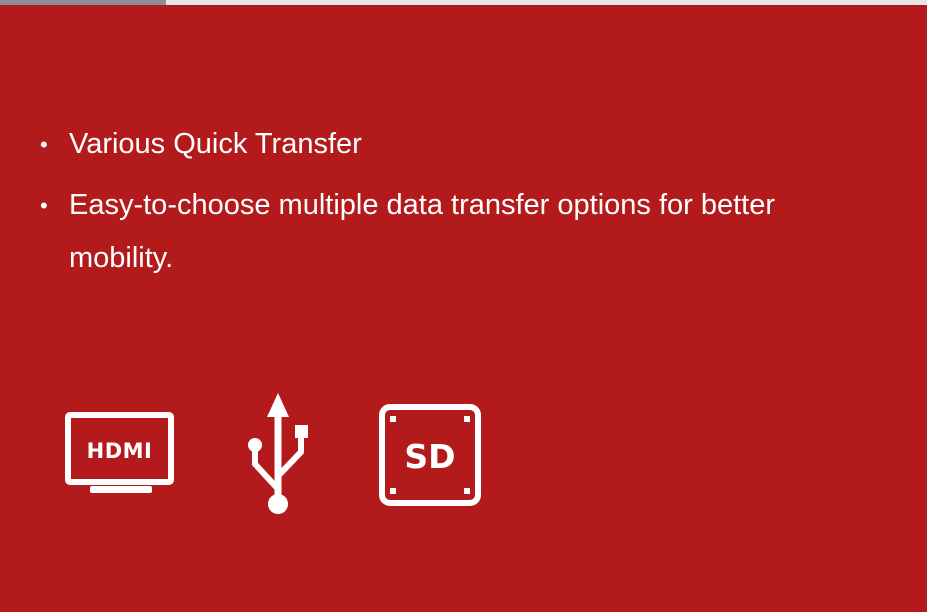  I want to click on usb-icon, so click(278, 453).